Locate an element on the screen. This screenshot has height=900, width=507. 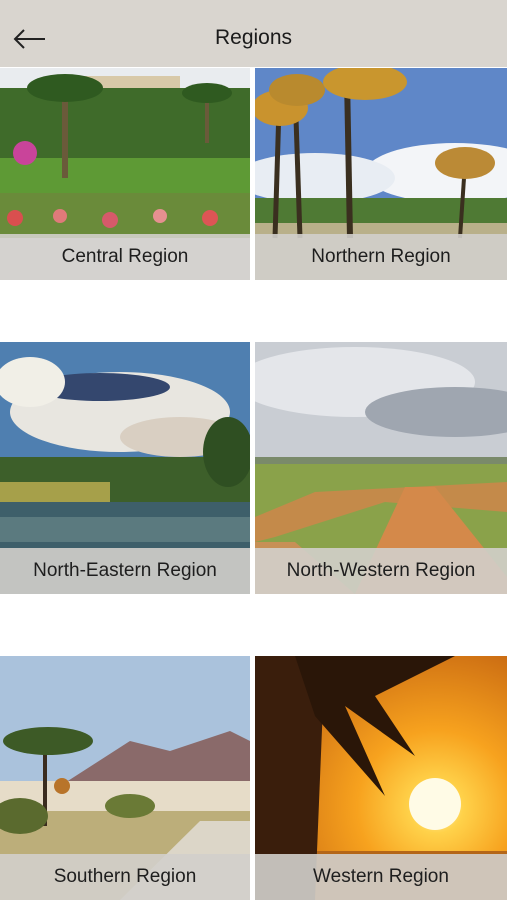
region-label: North-Western Region is located at coordinates (381, 571).